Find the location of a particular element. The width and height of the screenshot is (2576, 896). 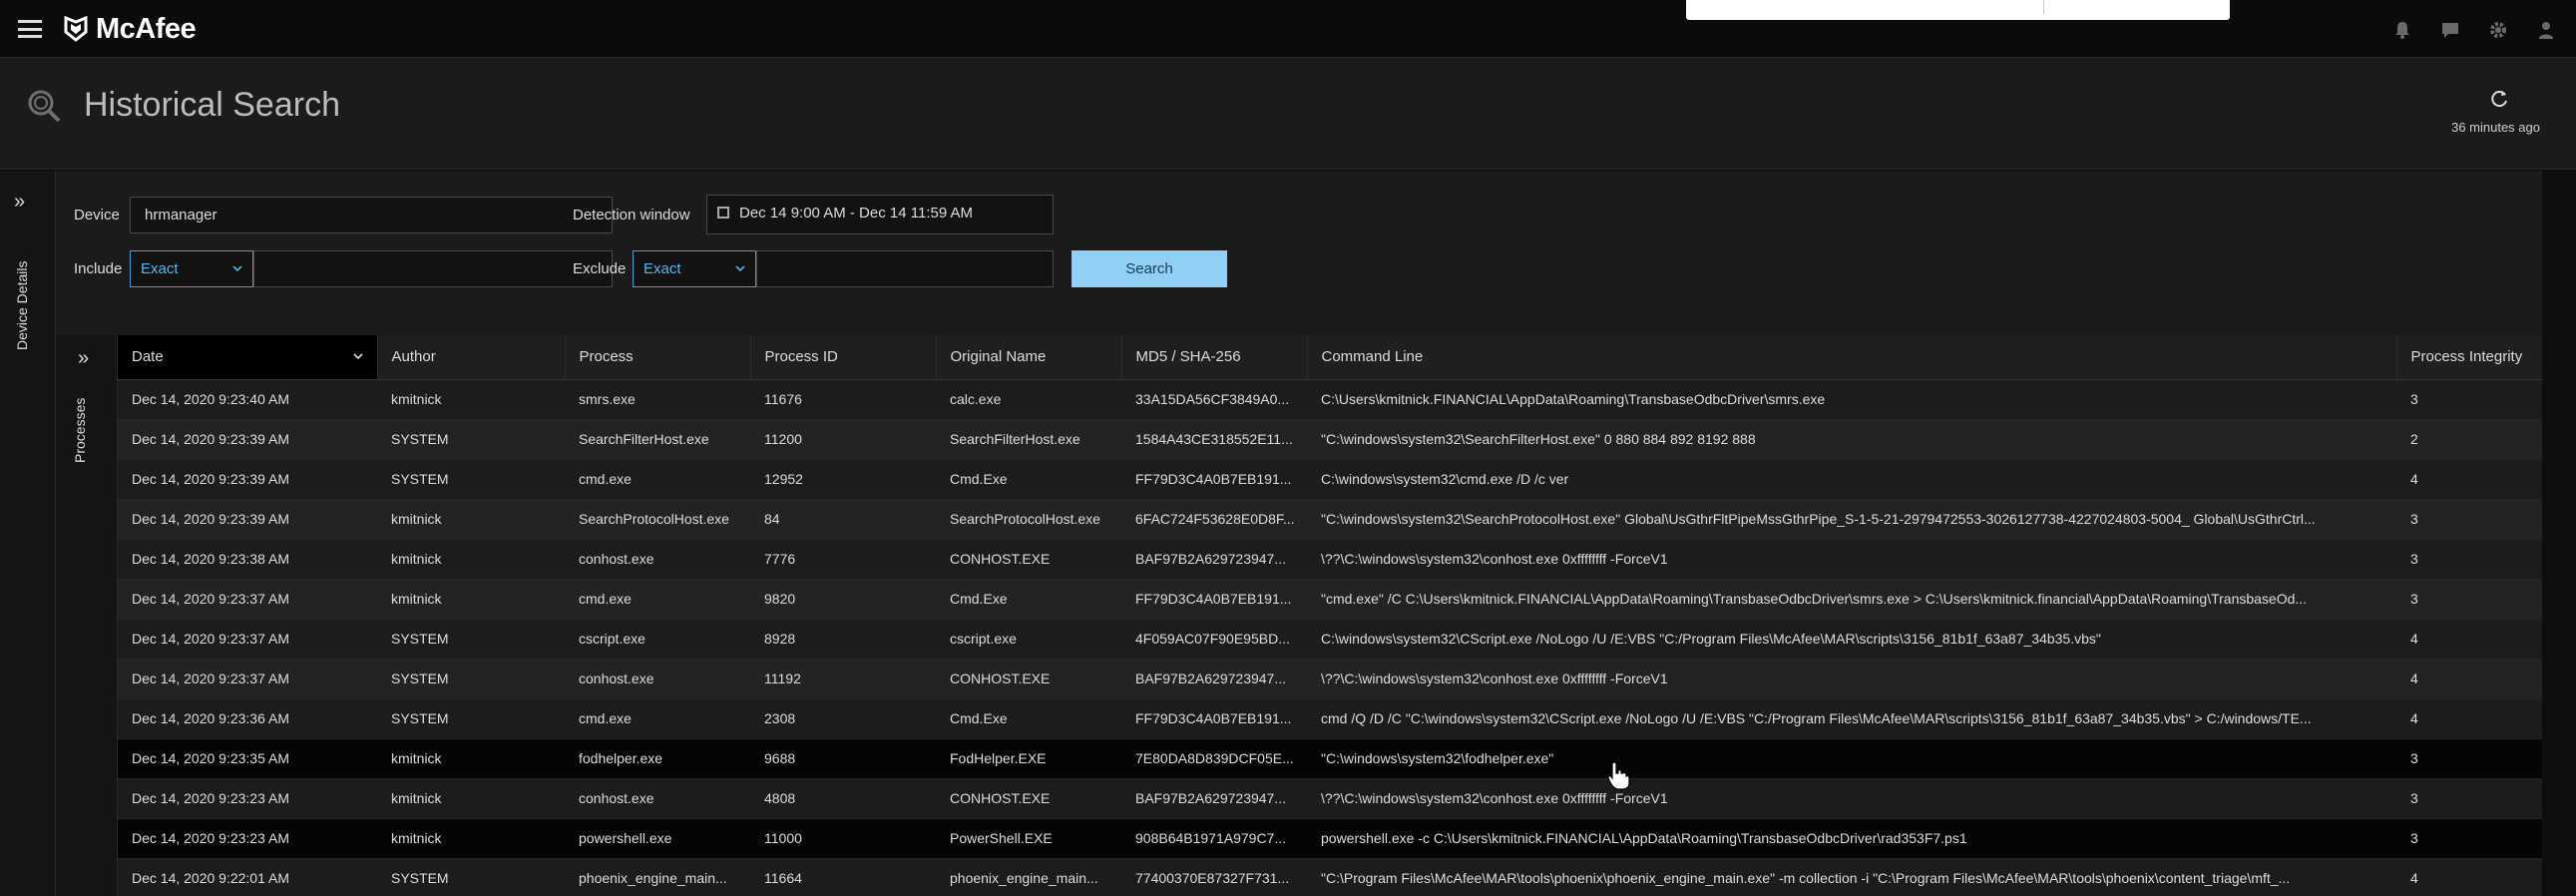

exclude-input is located at coordinates (905, 268).